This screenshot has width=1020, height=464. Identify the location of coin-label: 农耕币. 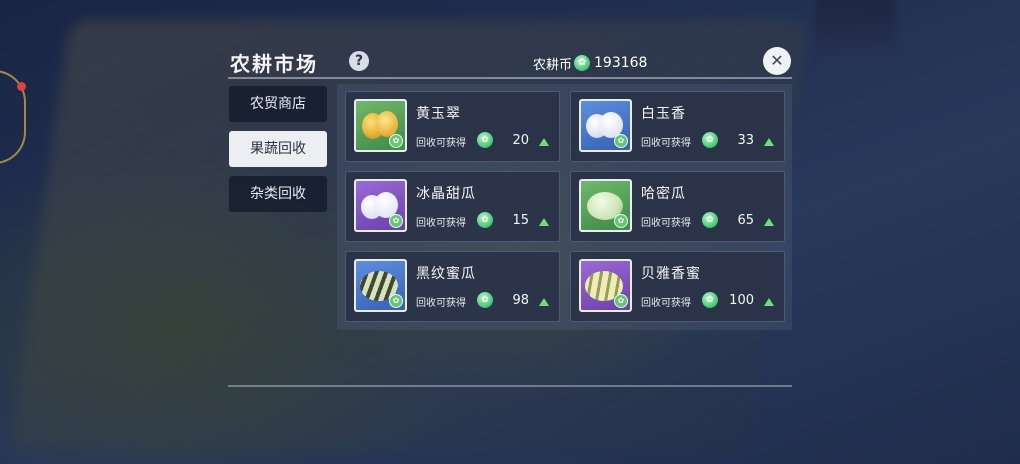
(553, 65).